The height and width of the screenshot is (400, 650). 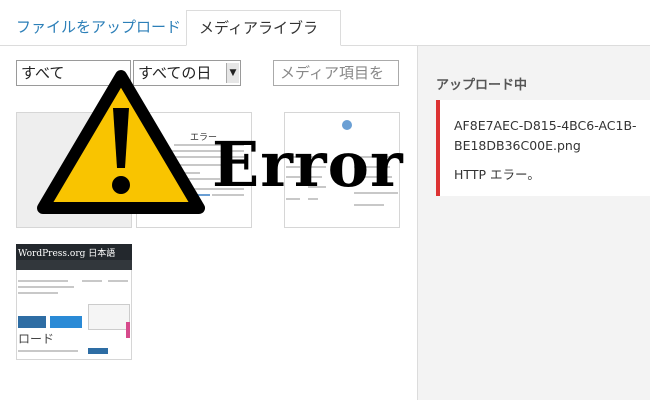 What do you see at coordinates (121, 142) in the screenshot?
I see `warning-icon` at bounding box center [121, 142].